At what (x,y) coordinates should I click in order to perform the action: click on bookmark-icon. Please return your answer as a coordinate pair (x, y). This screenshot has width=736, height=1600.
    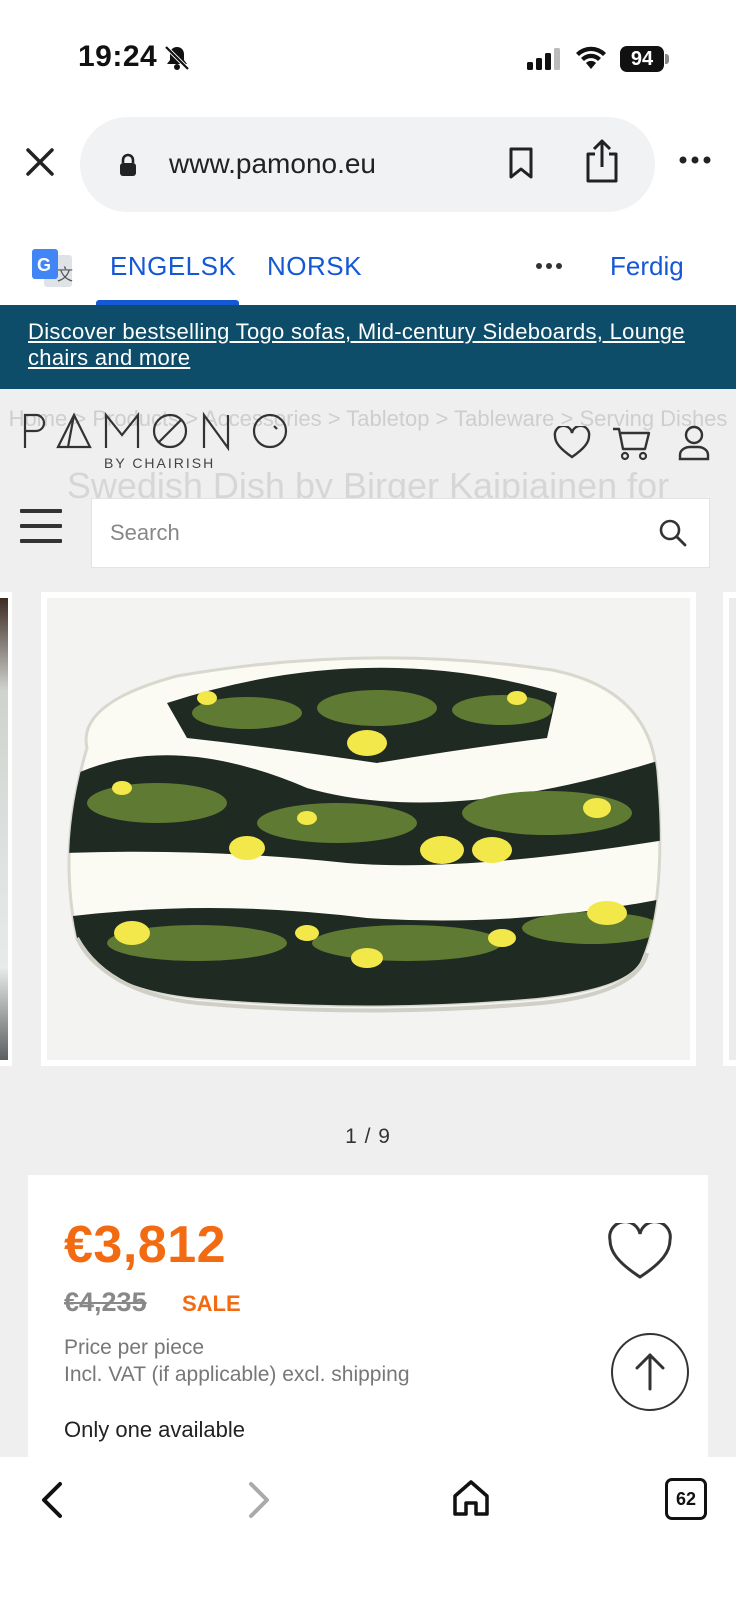
    Looking at the image, I should click on (521, 163).